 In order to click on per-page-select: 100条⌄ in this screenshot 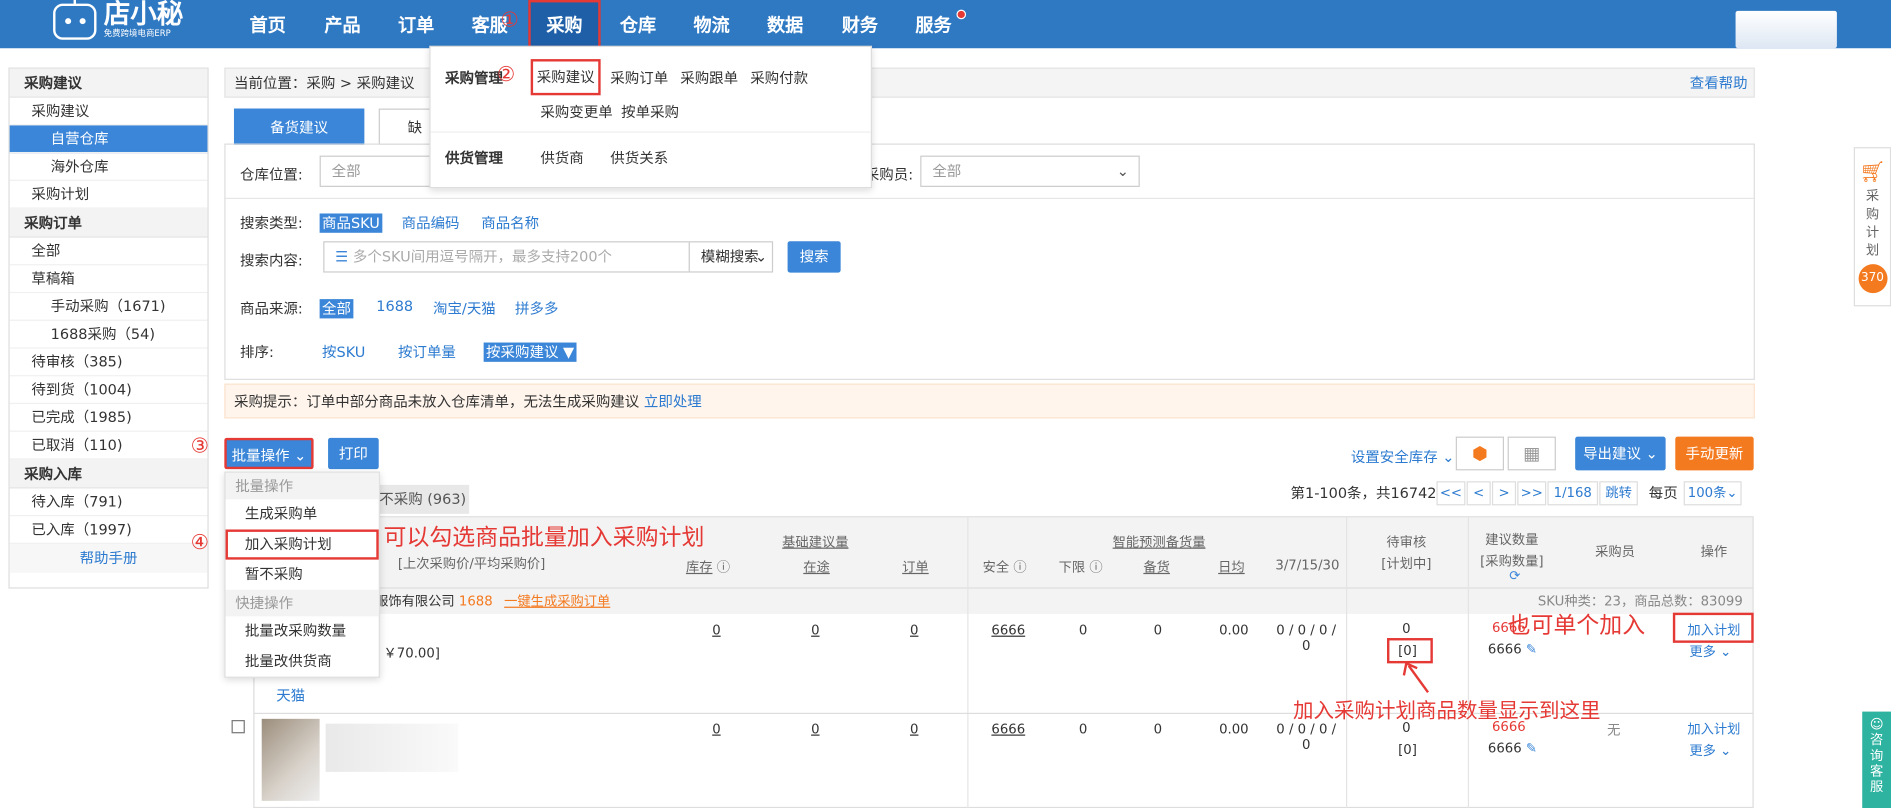, I will do `click(1712, 493)`.